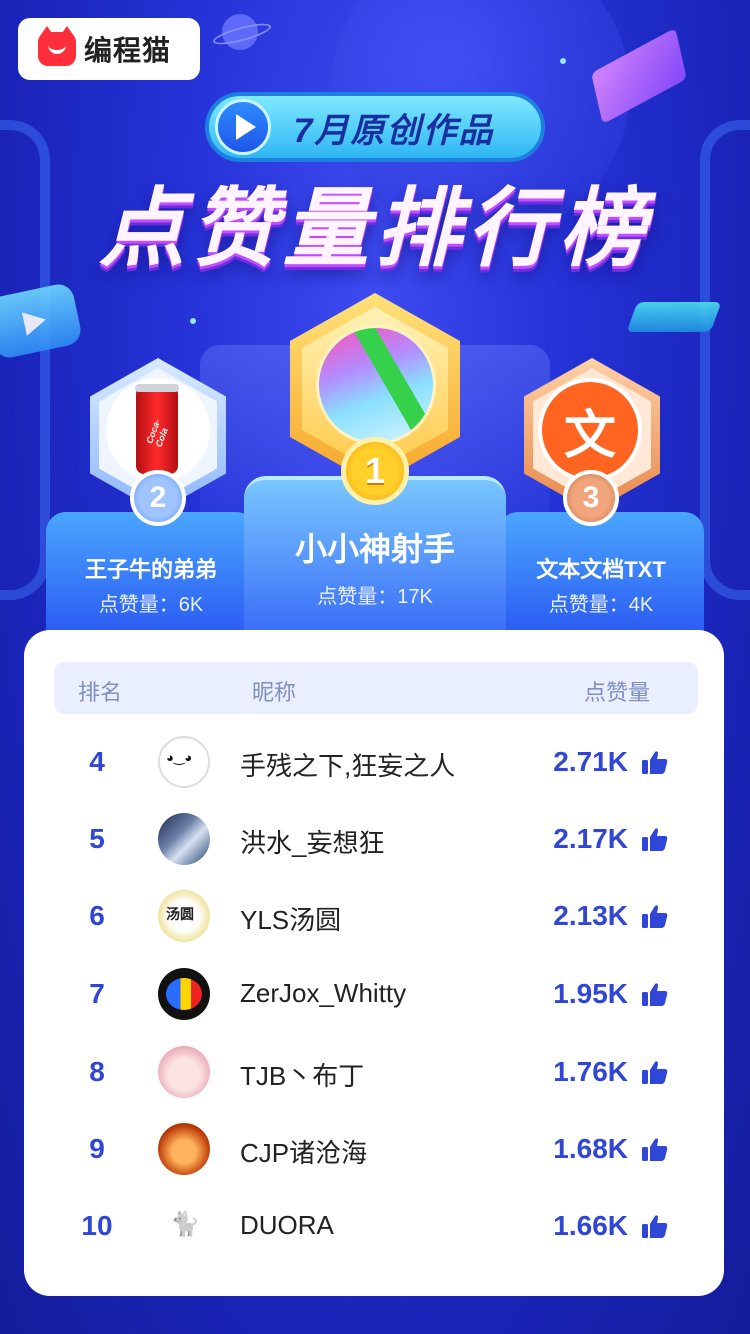  I want to click on row-name: CJP诸沧海, so click(304, 1153).